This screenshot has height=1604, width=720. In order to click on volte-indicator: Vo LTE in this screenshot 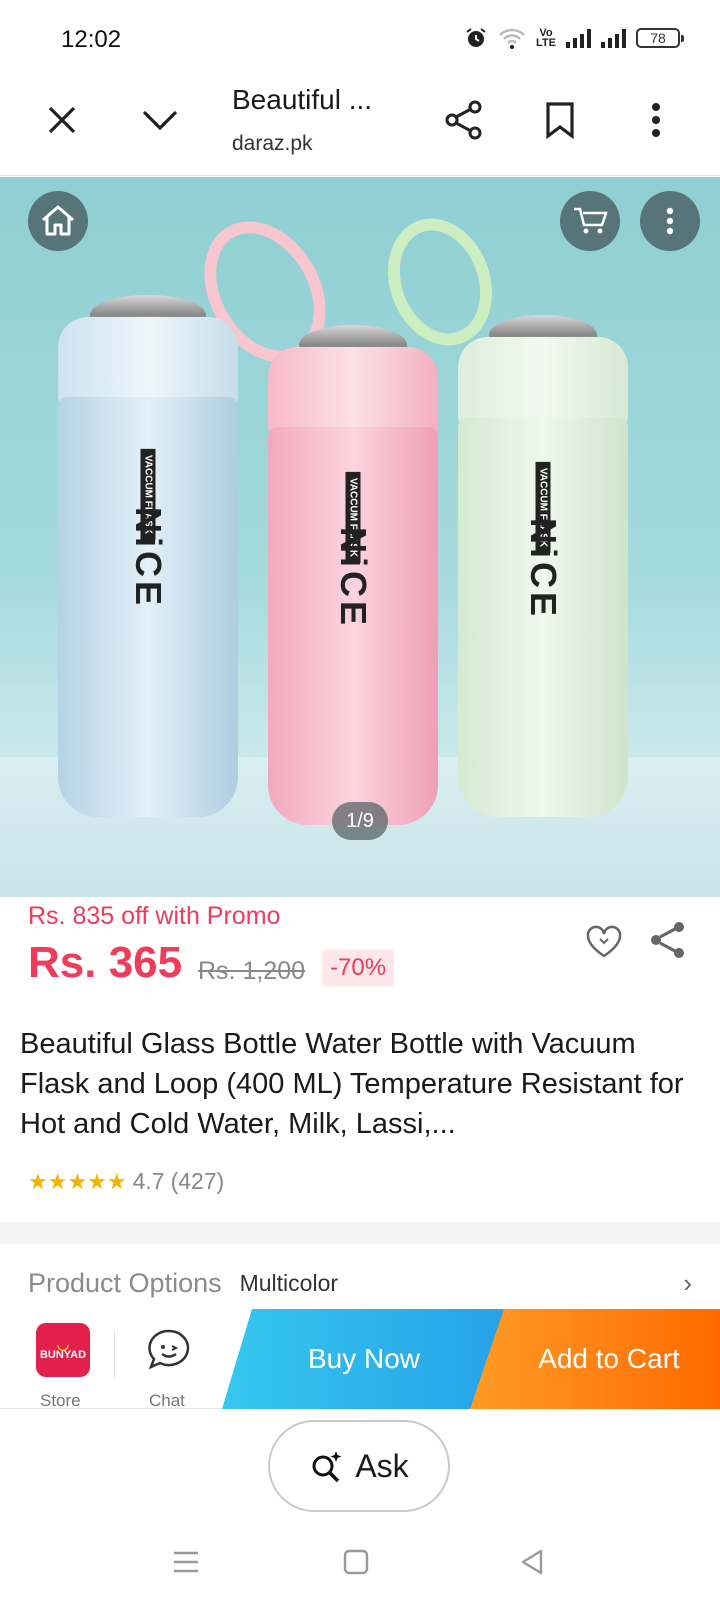, I will do `click(546, 38)`.